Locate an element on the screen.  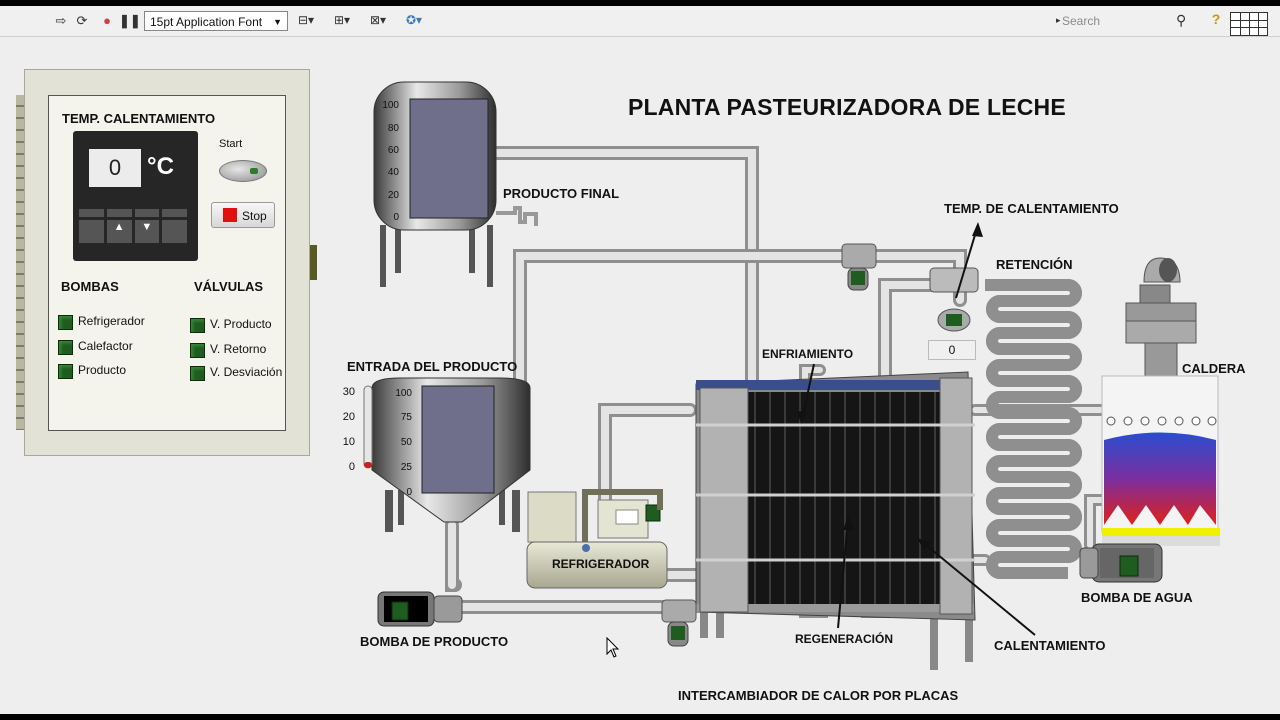
tank-top-tick-40: 40 is located at coordinates (394, 172).